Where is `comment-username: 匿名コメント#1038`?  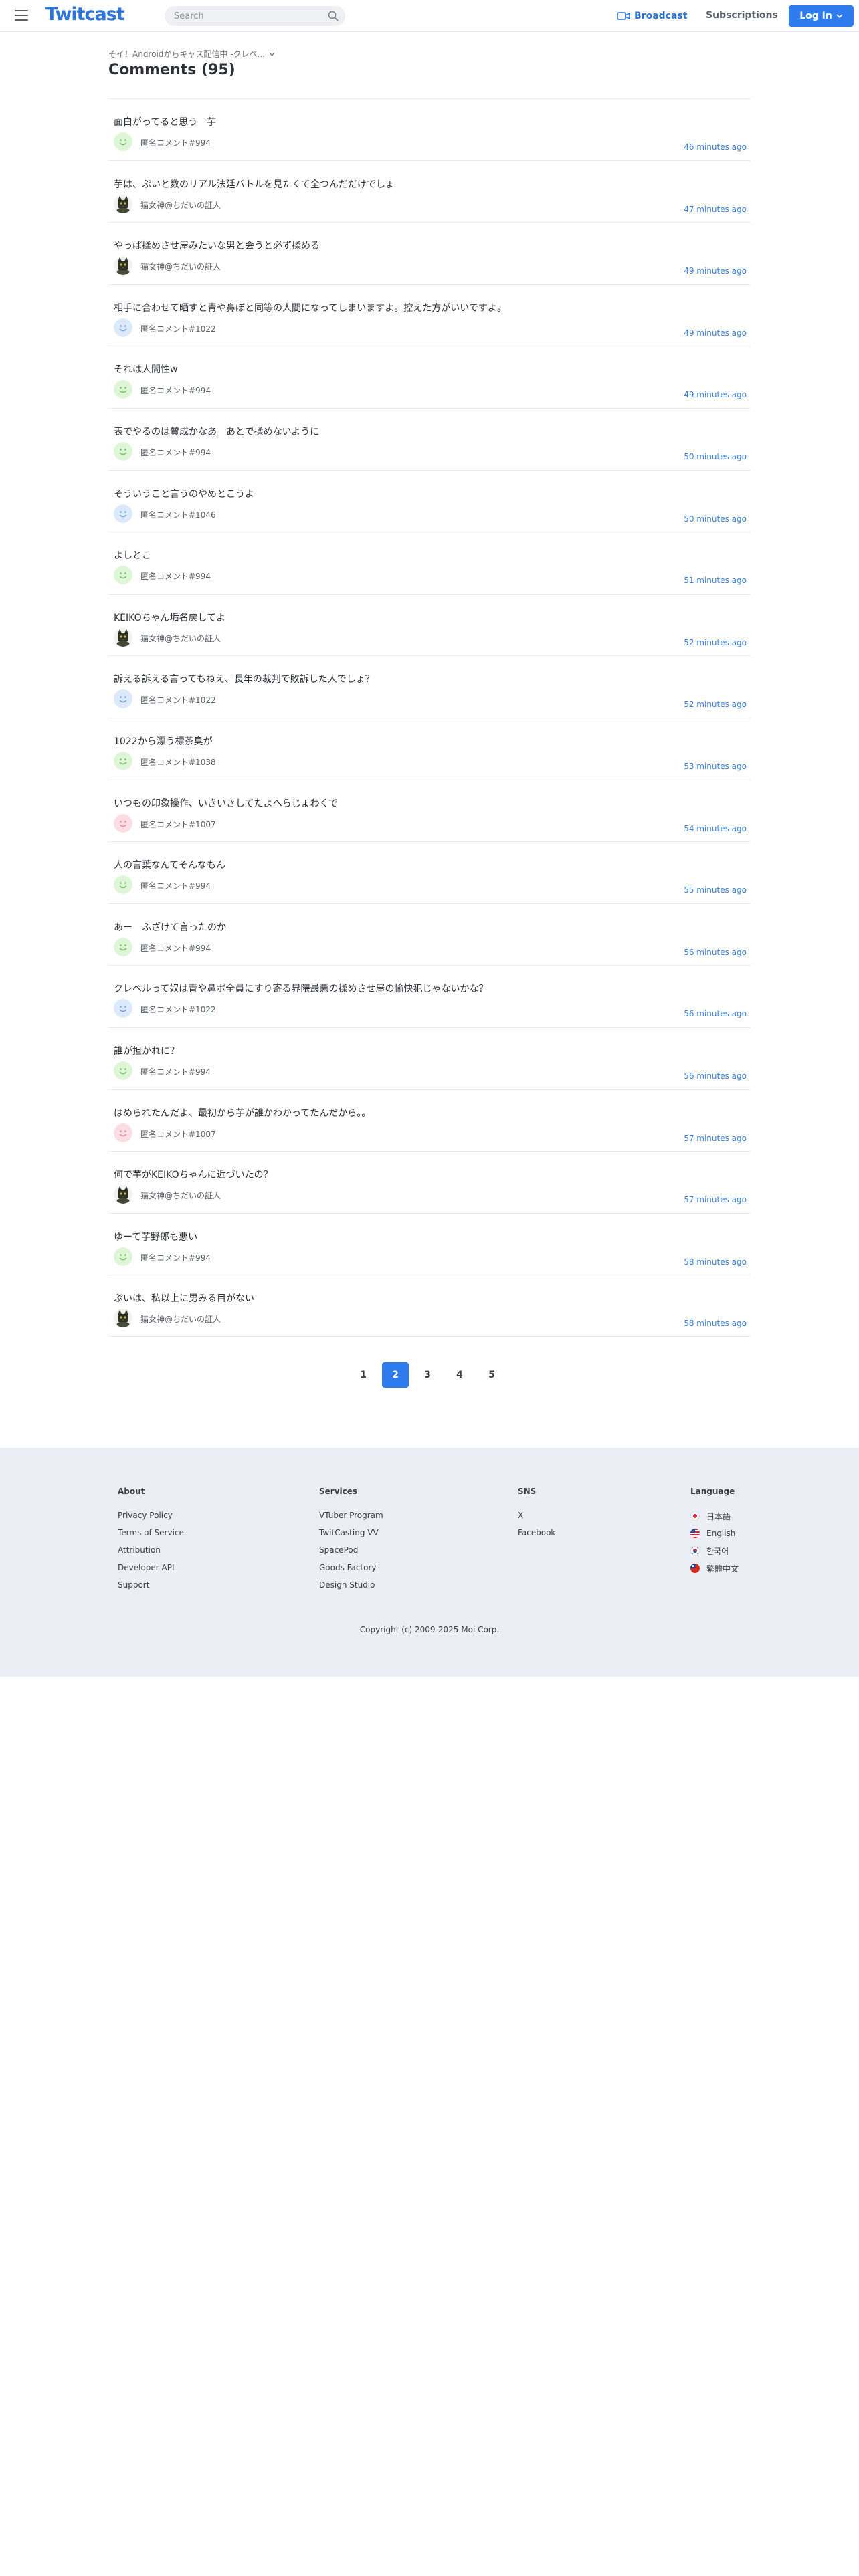
comment-username: 匿名コメント#1038 is located at coordinates (178, 762).